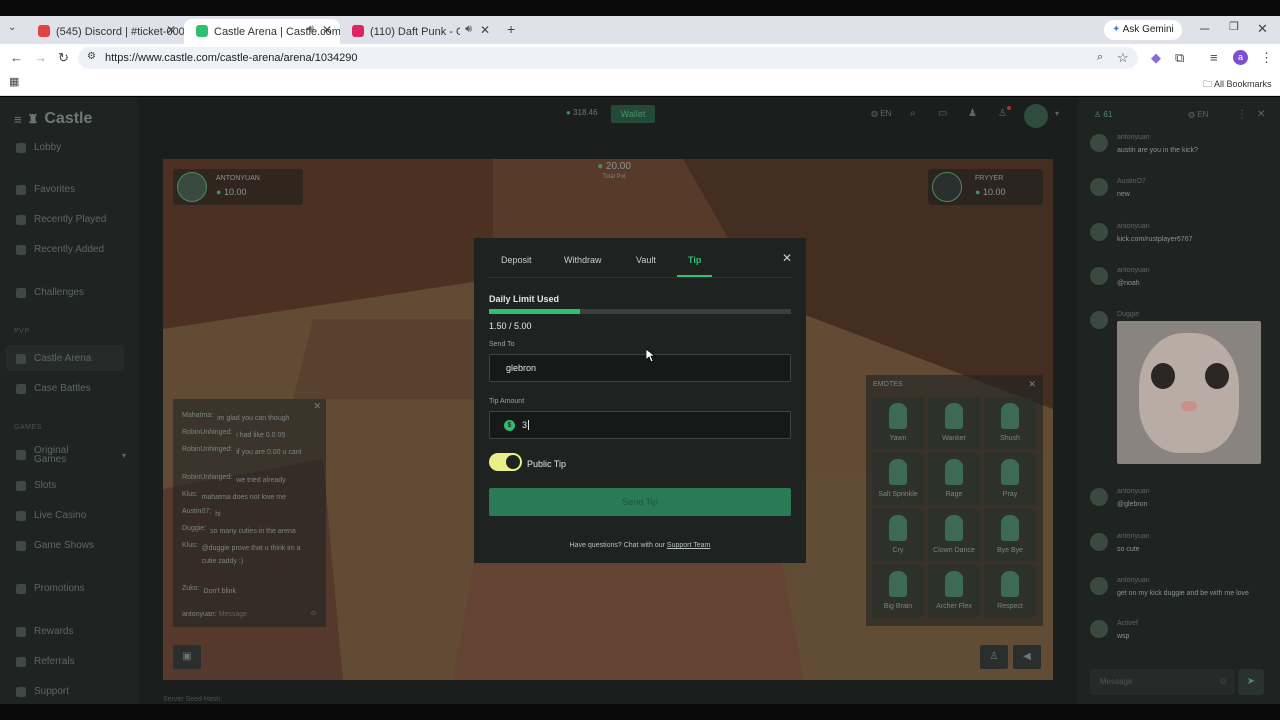  What do you see at coordinates (40, 57) in the screenshot?
I see `forward-icon: →` at bounding box center [40, 57].